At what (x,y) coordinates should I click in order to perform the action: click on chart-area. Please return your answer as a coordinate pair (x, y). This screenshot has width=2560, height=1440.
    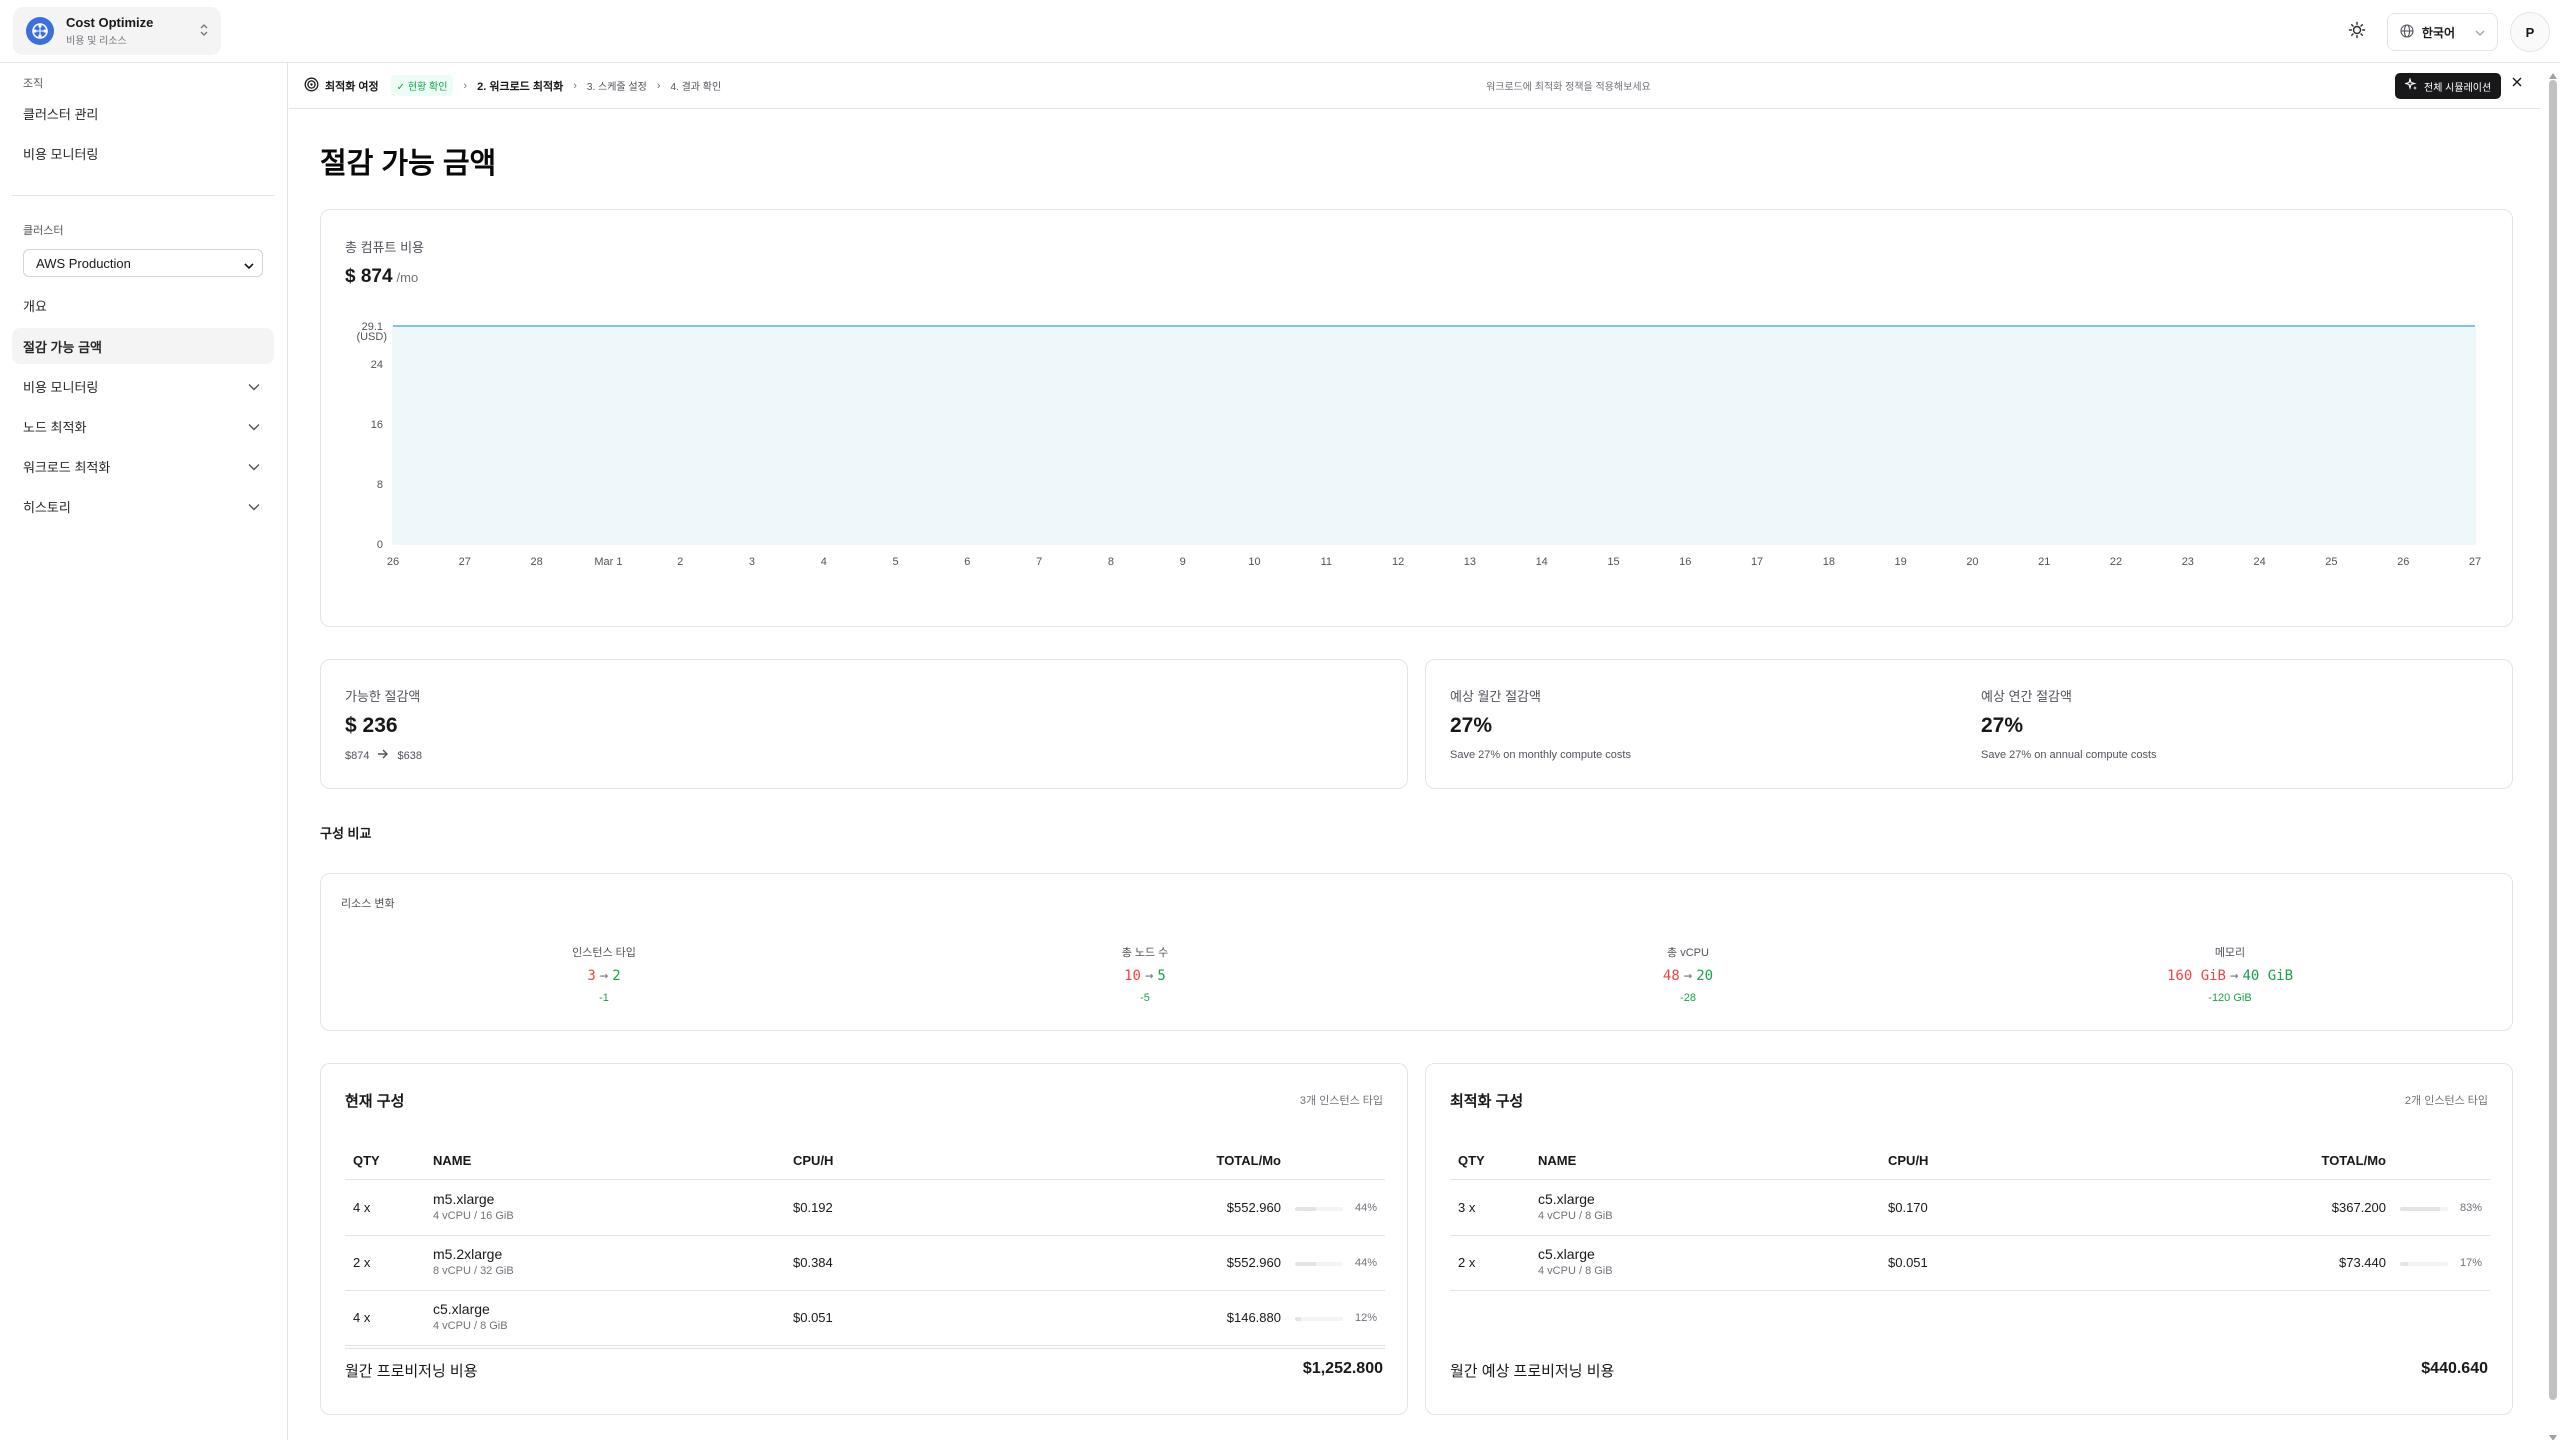
    Looking at the image, I should click on (1434, 435).